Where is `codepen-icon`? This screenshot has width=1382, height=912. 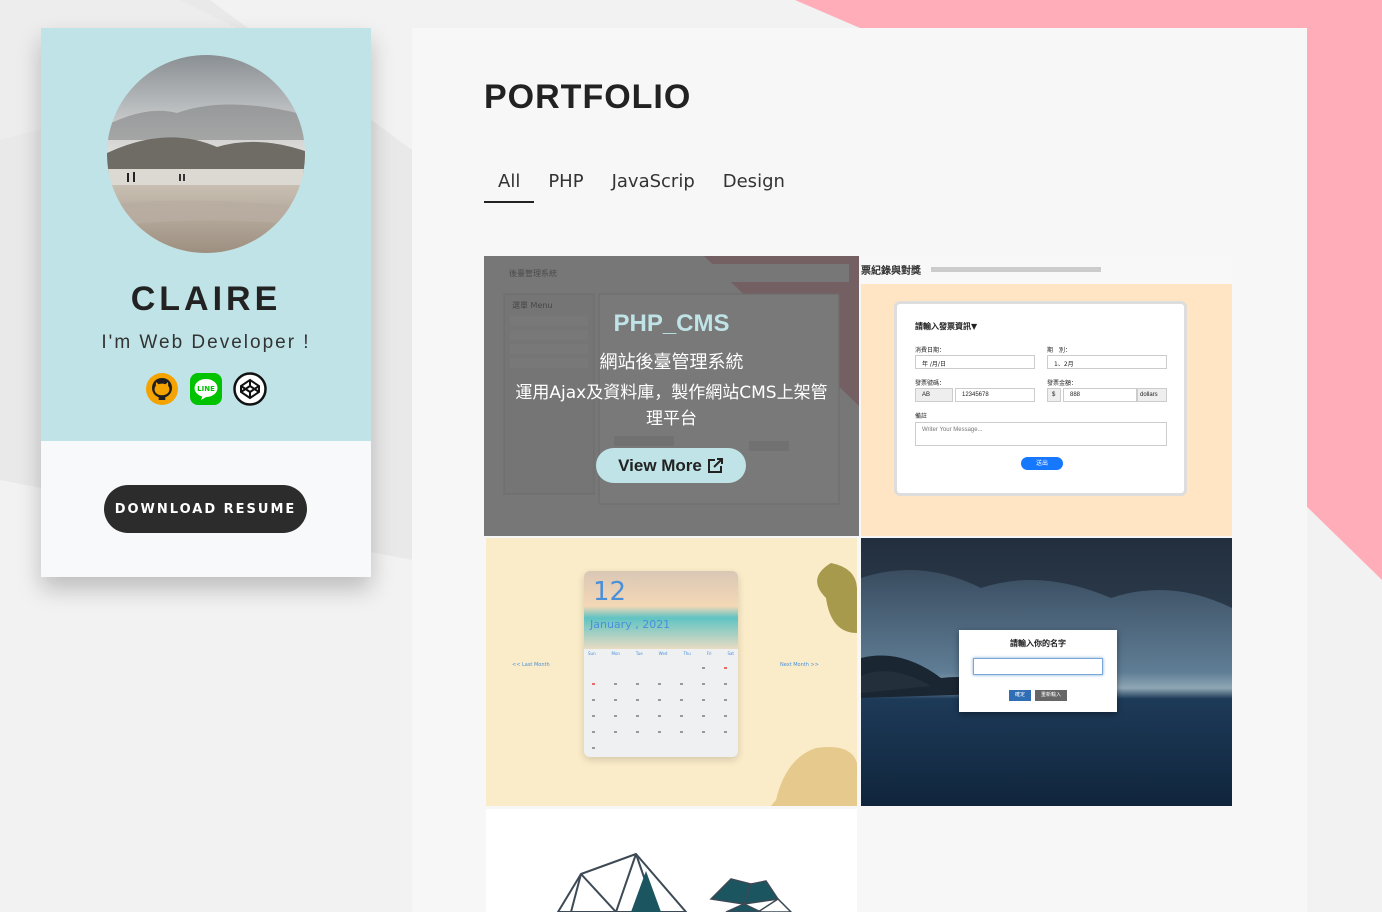
codepen-icon is located at coordinates (250, 389).